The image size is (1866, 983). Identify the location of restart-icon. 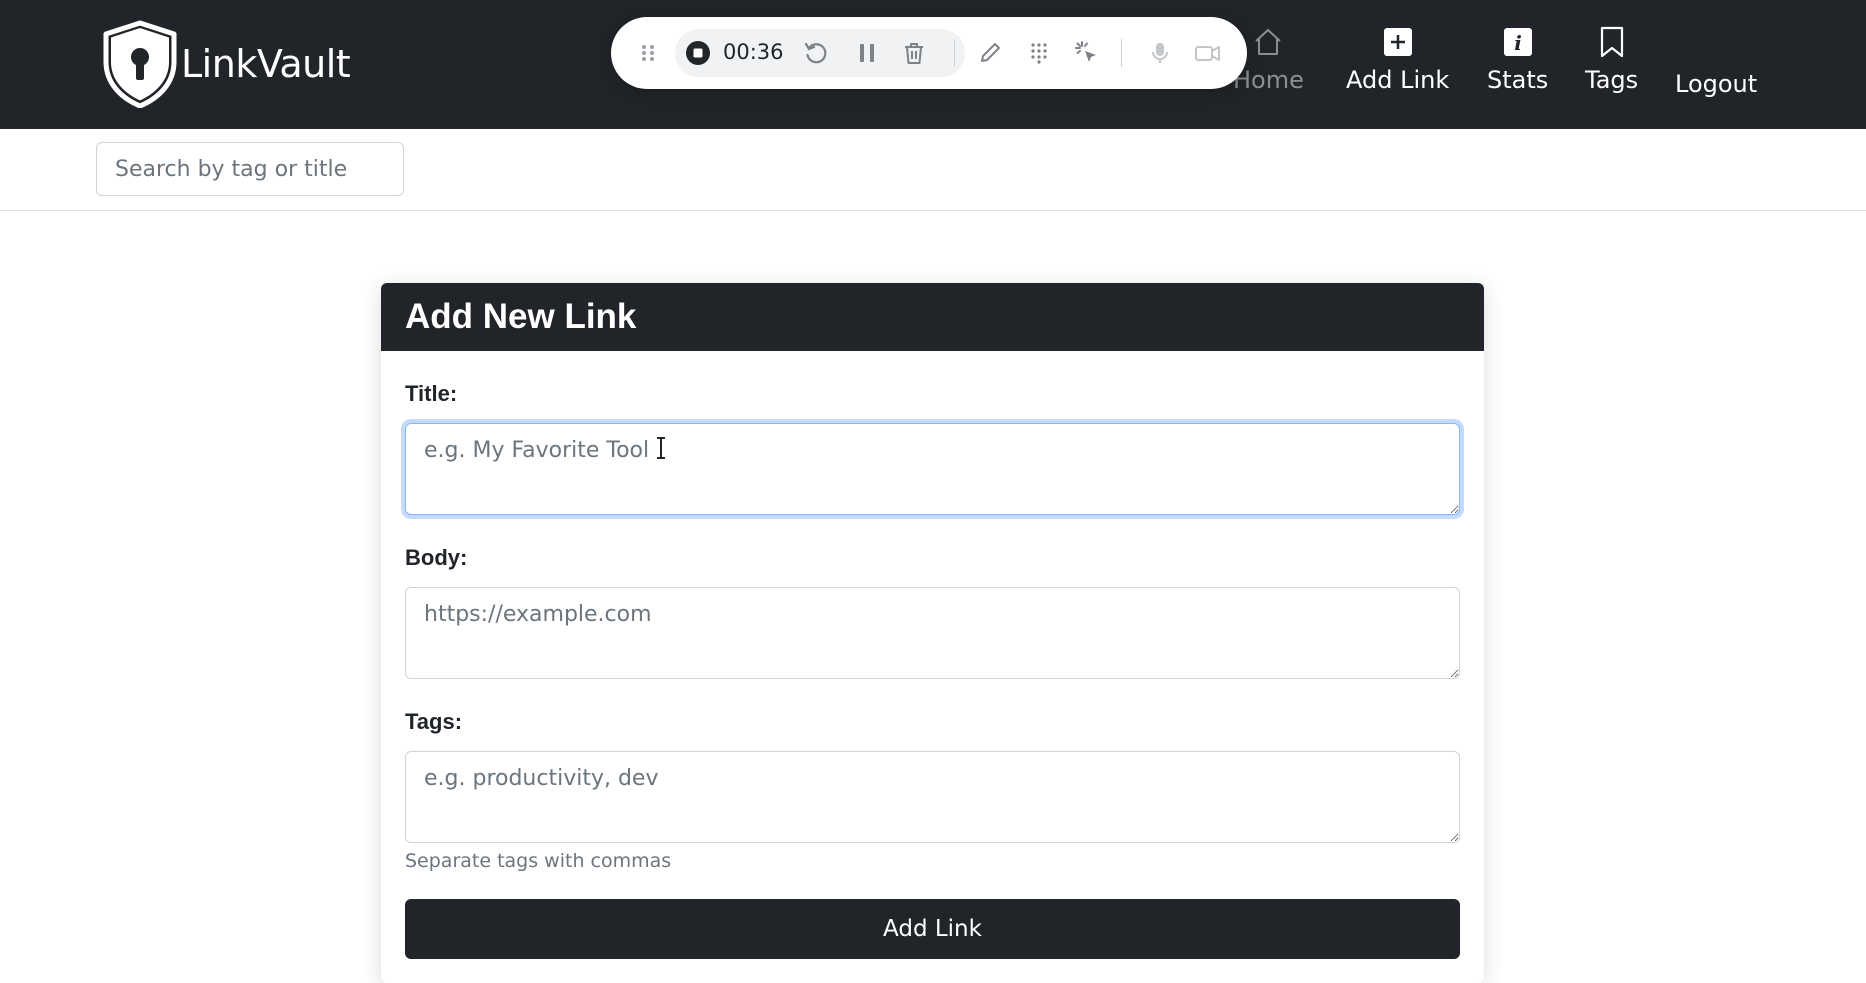
(816, 53).